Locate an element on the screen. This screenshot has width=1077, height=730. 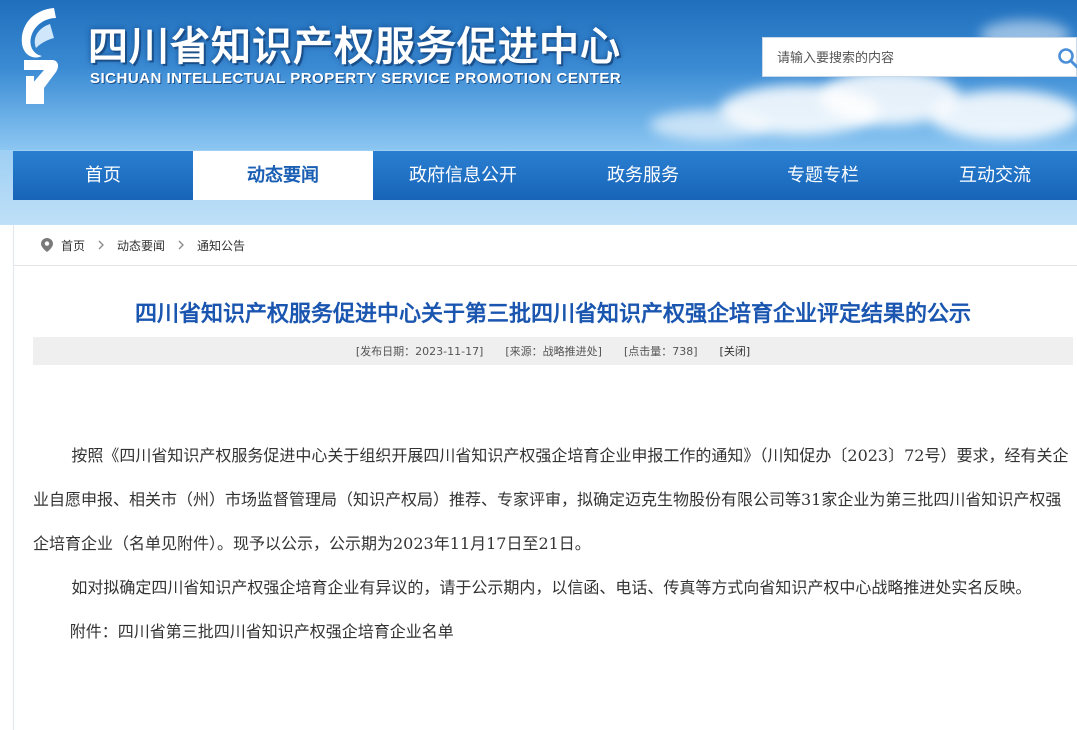
article-source: [来源：战略推进处] is located at coordinates (553, 351).